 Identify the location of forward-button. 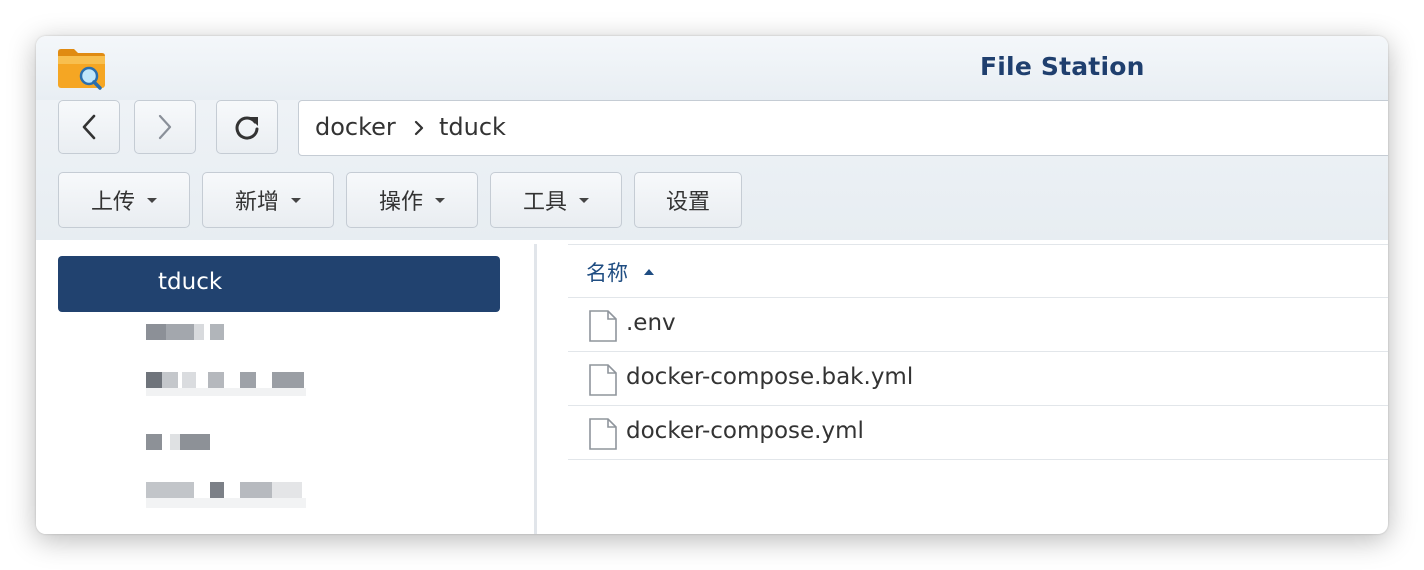
(165, 127).